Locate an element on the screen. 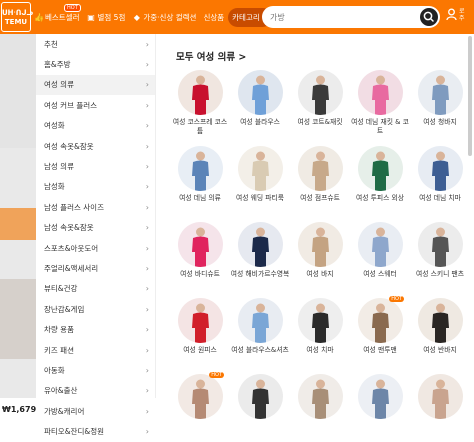 The height and width of the screenshot is (442, 474). subcategory-label: 여성 투피스 외상 is located at coordinates (380, 198).